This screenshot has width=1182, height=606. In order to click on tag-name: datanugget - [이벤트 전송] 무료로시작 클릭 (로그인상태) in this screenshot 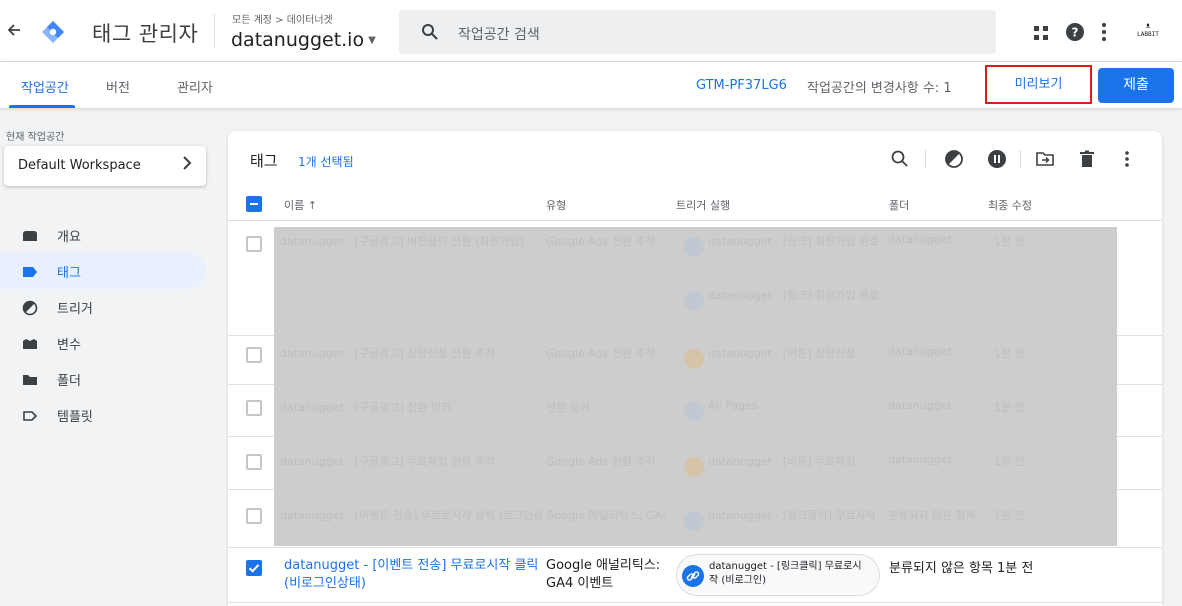, I will do `click(411, 515)`.